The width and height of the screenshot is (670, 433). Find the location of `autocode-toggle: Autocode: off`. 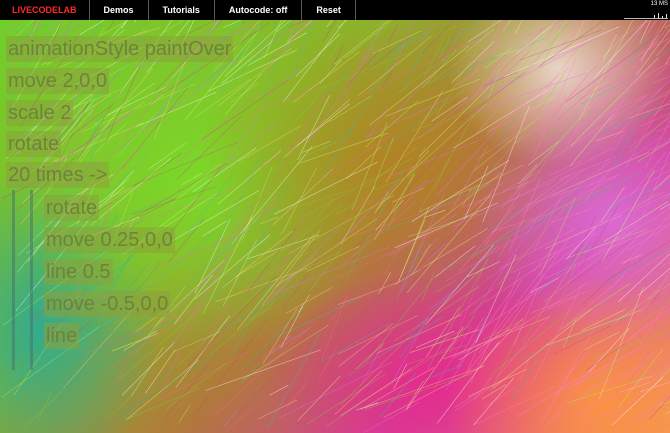

autocode-toggle: Autocode: off is located at coordinates (259, 10).